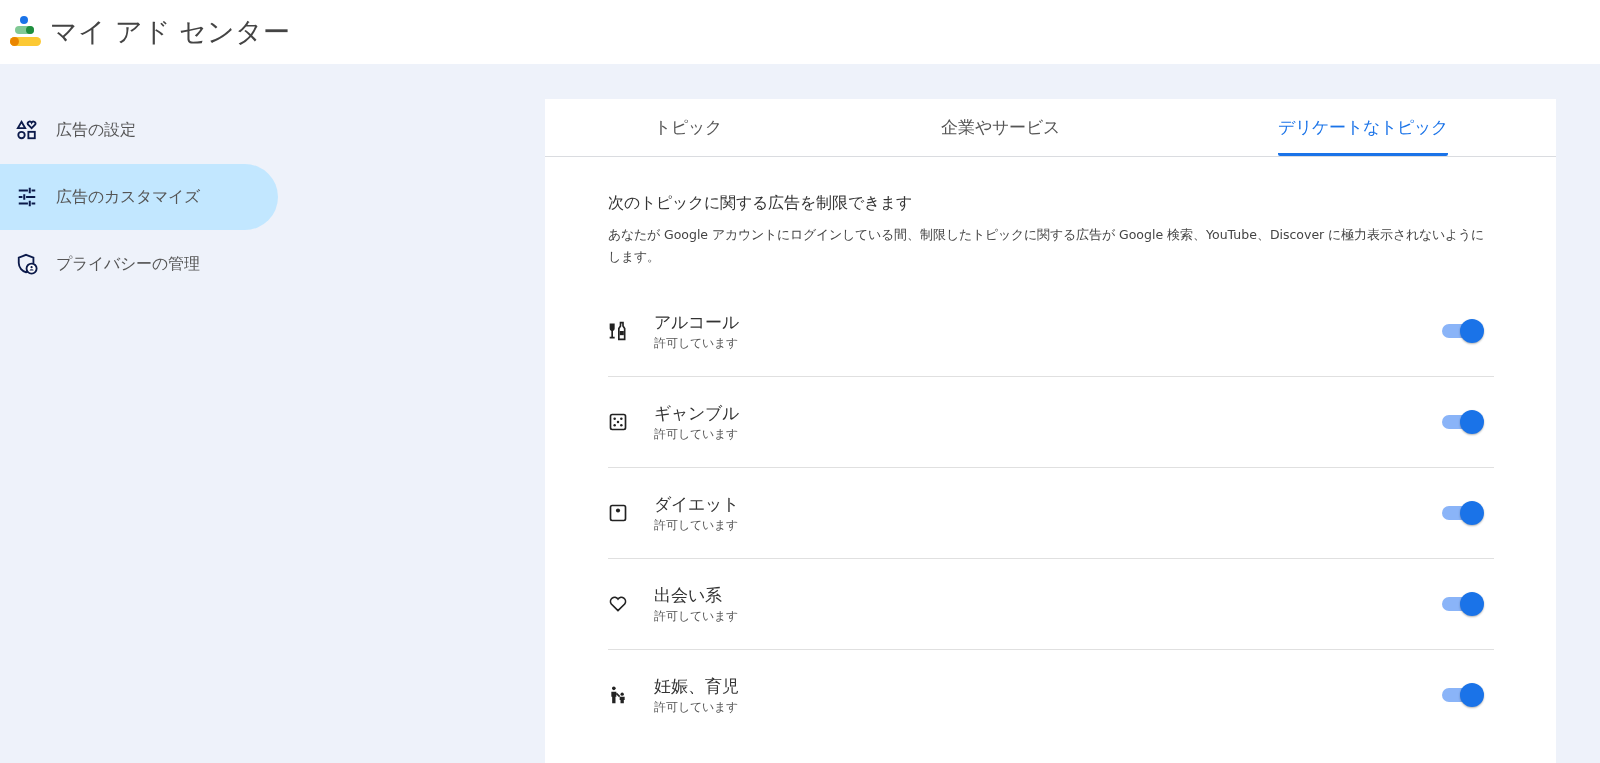 The image size is (1600, 763). What do you see at coordinates (618, 331) in the screenshot?
I see `wine-bottle-icon` at bounding box center [618, 331].